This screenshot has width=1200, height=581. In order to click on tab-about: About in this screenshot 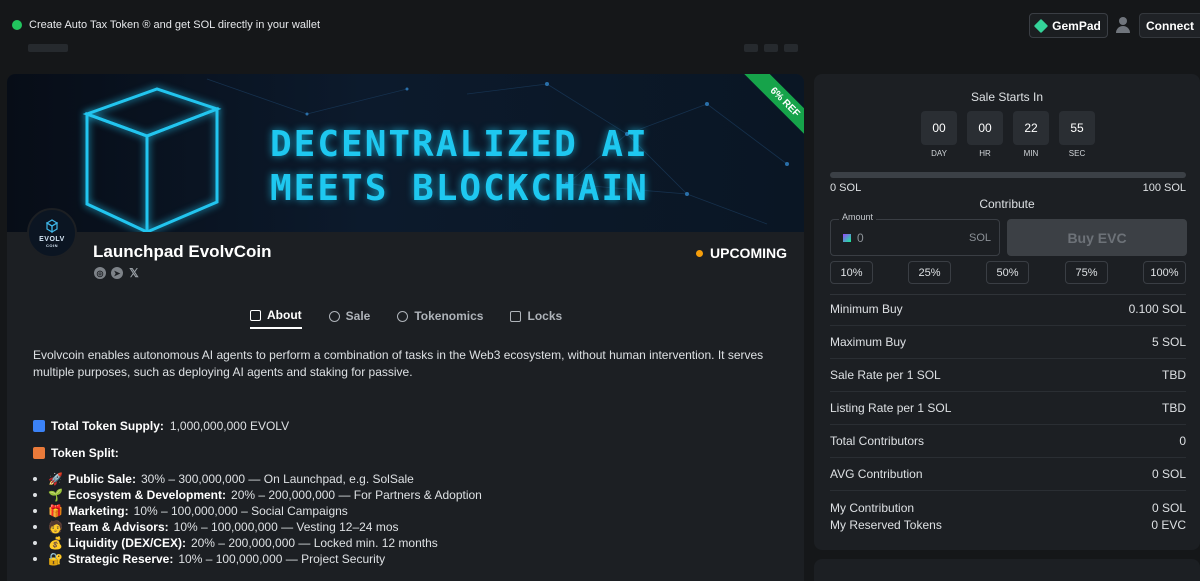, I will do `click(276, 316)`.